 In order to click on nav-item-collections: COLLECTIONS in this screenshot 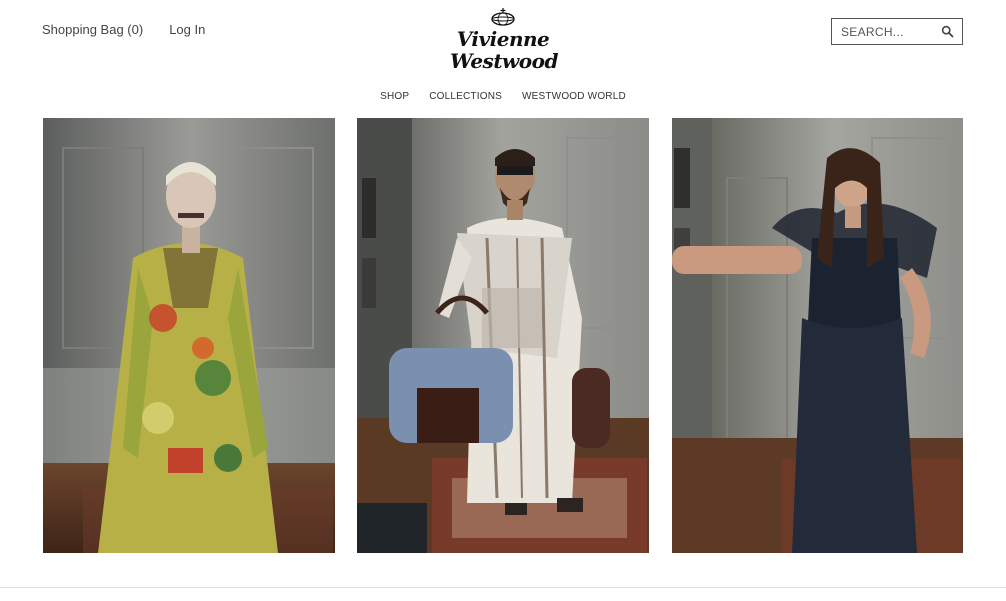, I will do `click(465, 96)`.